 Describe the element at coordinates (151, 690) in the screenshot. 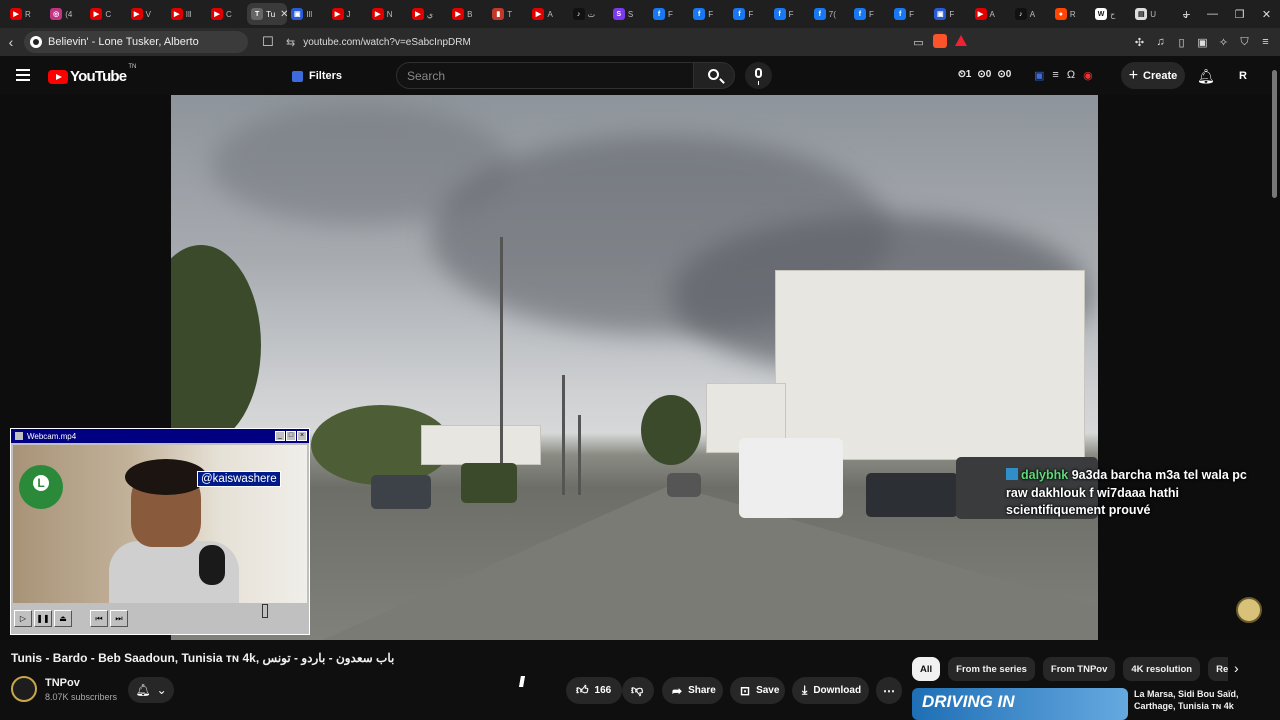

I see `subscribed-button: 🔔︎ ⌄` at that location.